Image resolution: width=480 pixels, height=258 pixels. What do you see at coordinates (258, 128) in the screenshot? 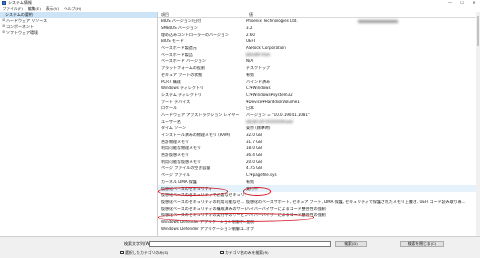
I see `row-item-value: 東京 (標準時)` at bounding box center [258, 128].